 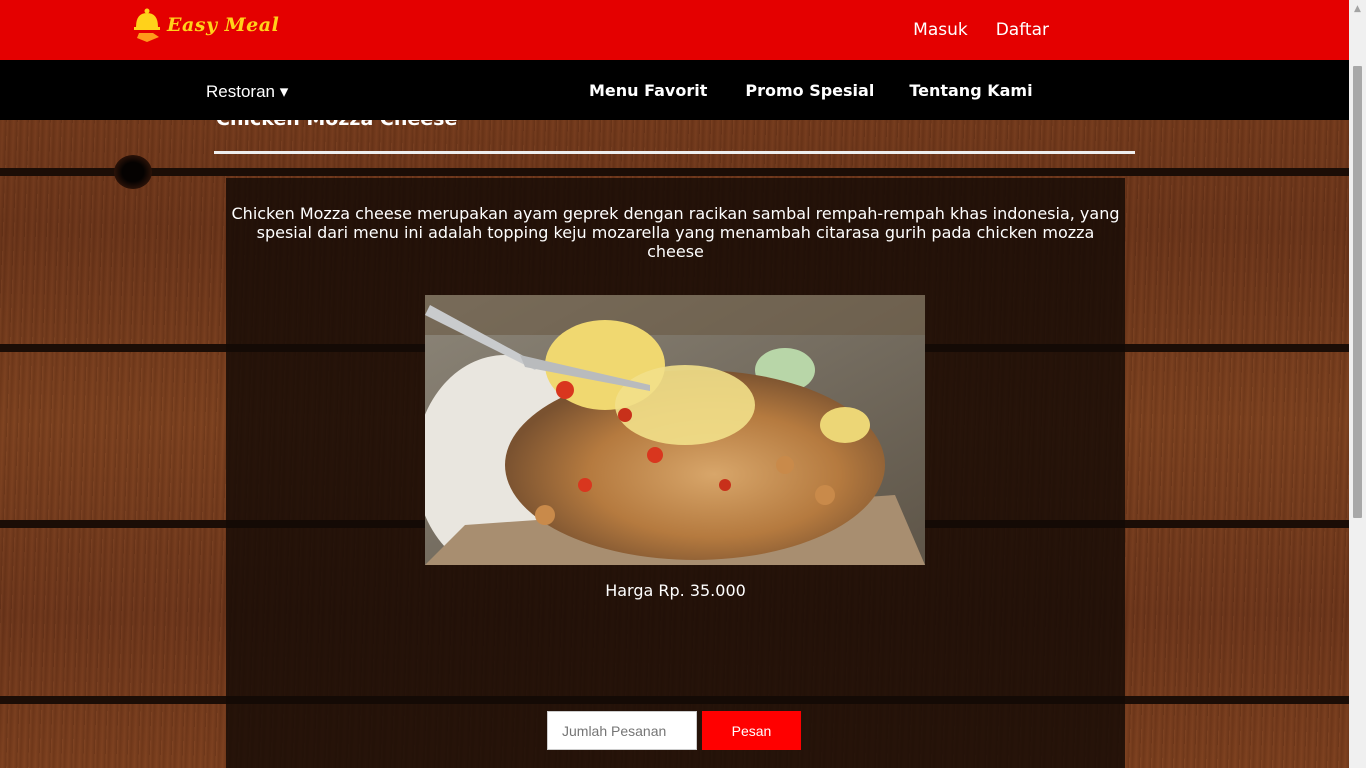 What do you see at coordinates (1357, 292) in the screenshot?
I see `scroll-thumb` at bounding box center [1357, 292].